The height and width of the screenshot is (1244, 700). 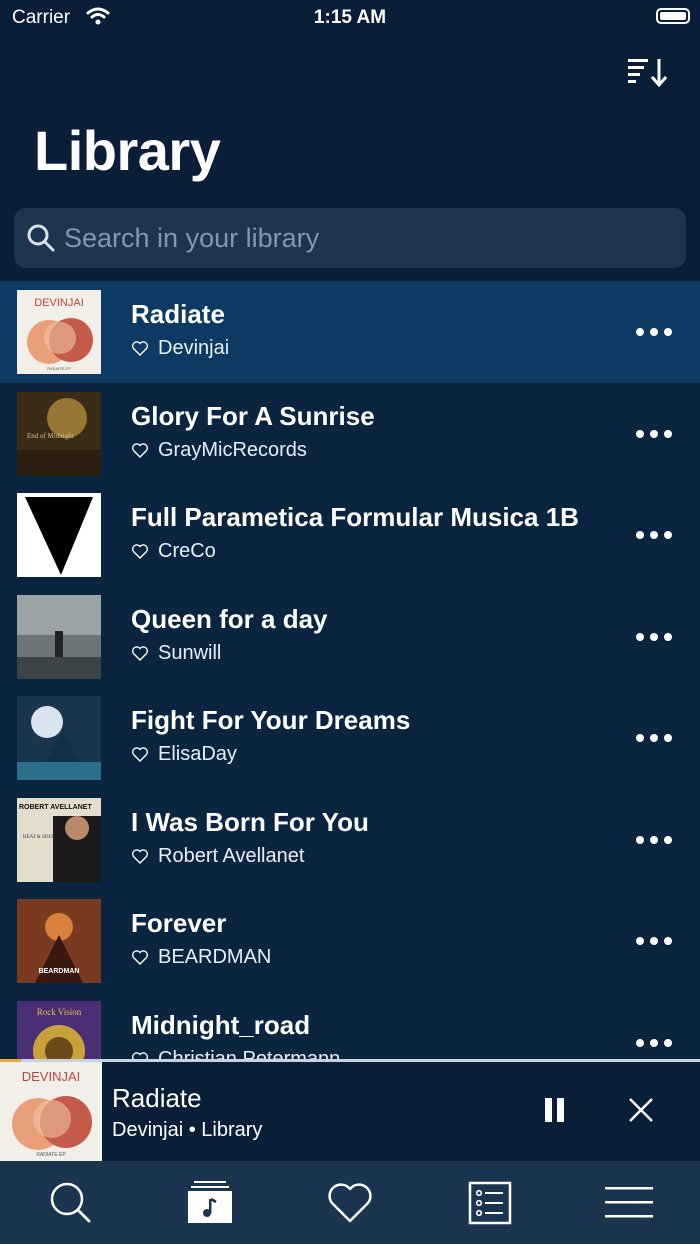 I want to click on track-row: Full Parametica Formular Musica 1B CreCo, so click(x=350, y=535).